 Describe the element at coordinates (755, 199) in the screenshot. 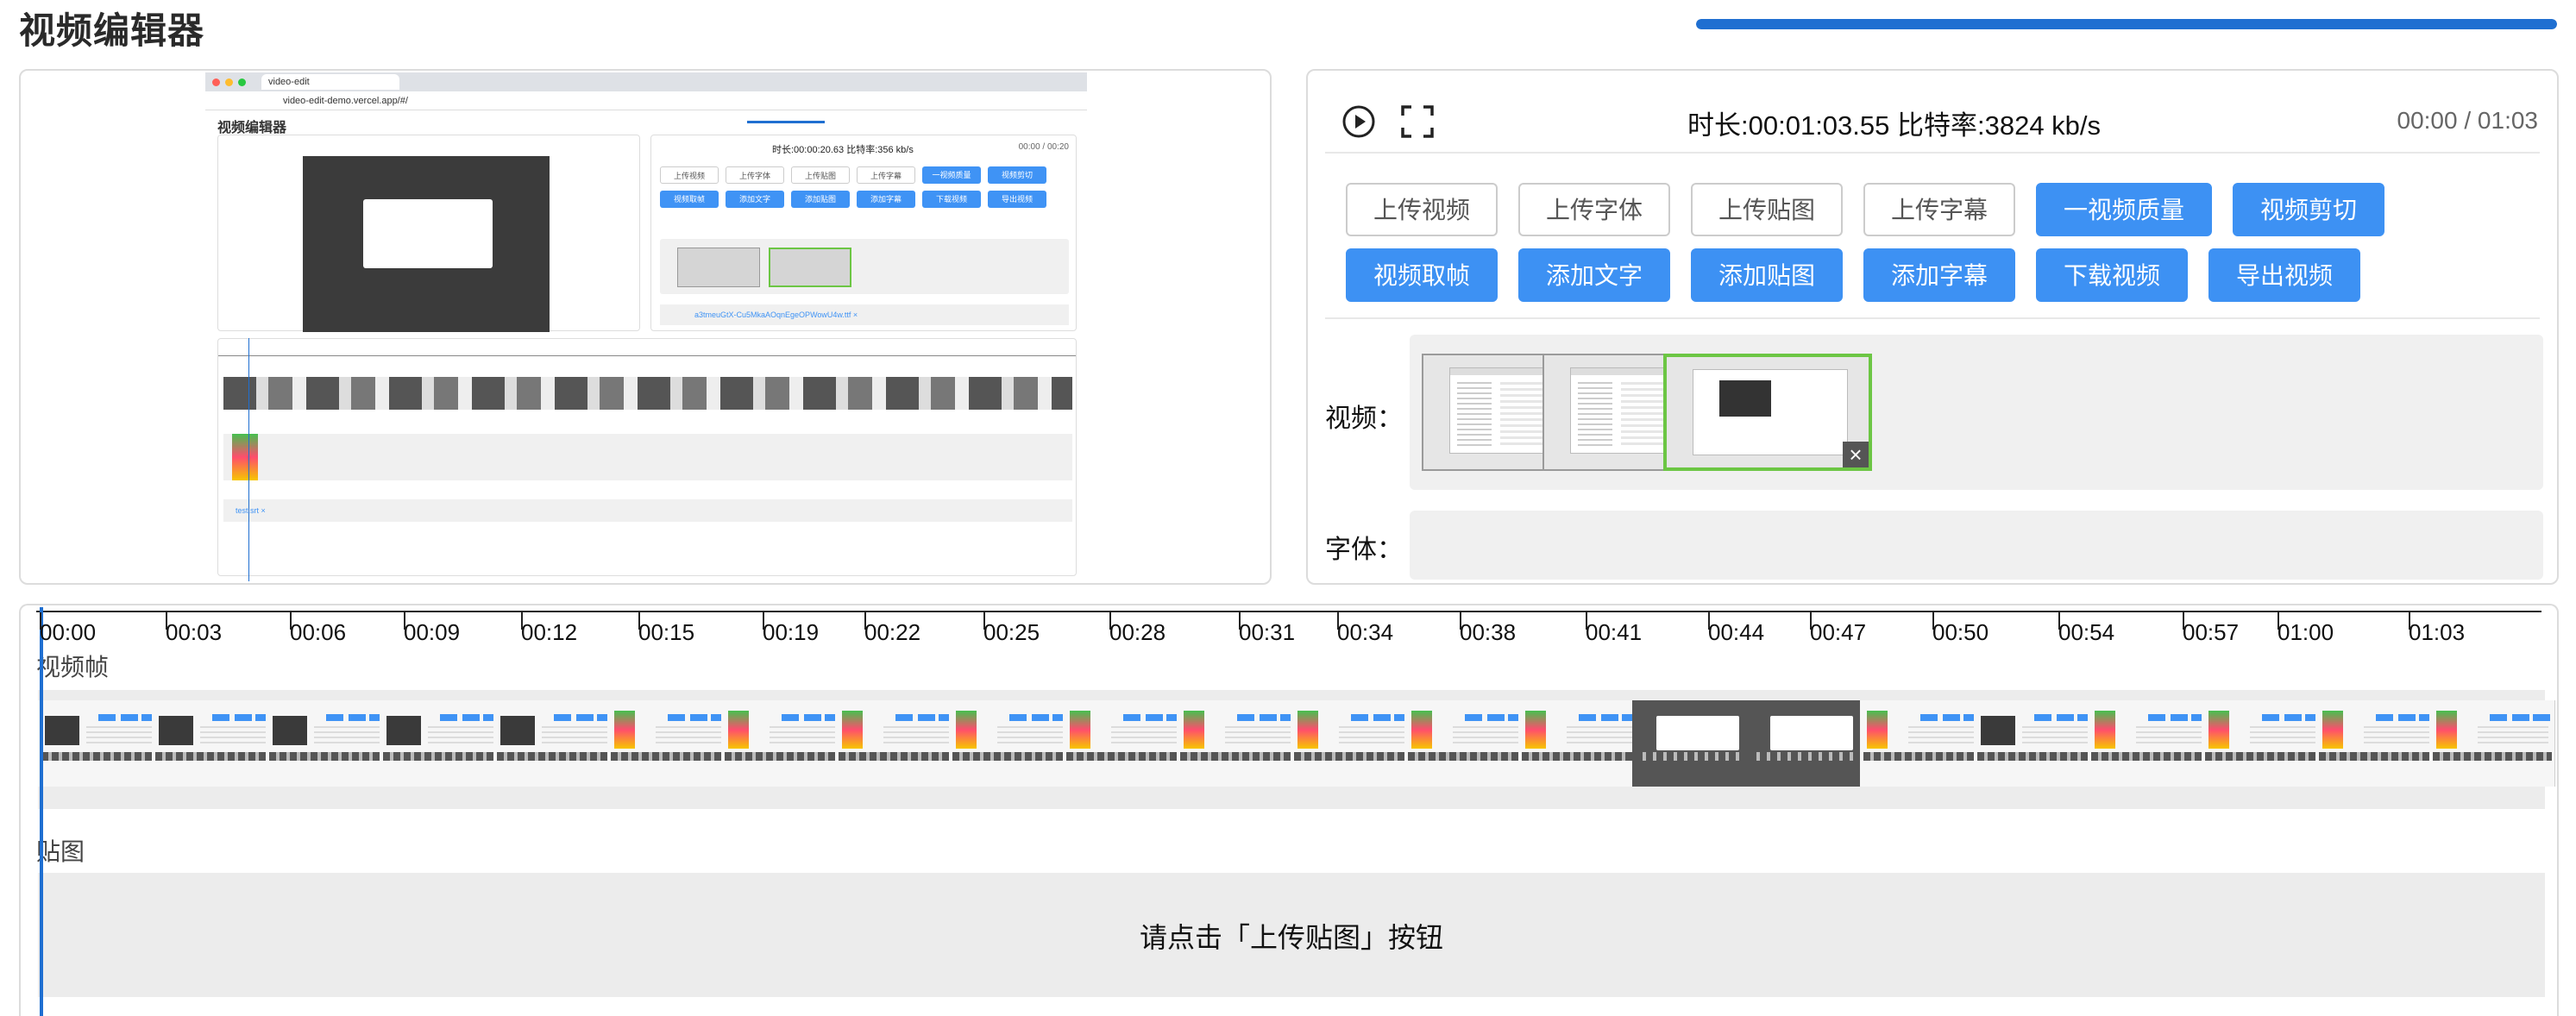

I see `preview-inner-button: 添加文字` at that location.